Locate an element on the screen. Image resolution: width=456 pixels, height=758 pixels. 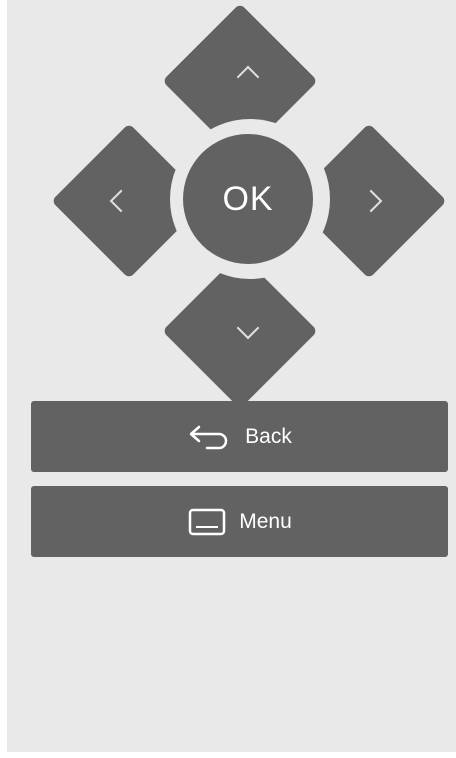
back-arrow-icon is located at coordinates (210, 437).